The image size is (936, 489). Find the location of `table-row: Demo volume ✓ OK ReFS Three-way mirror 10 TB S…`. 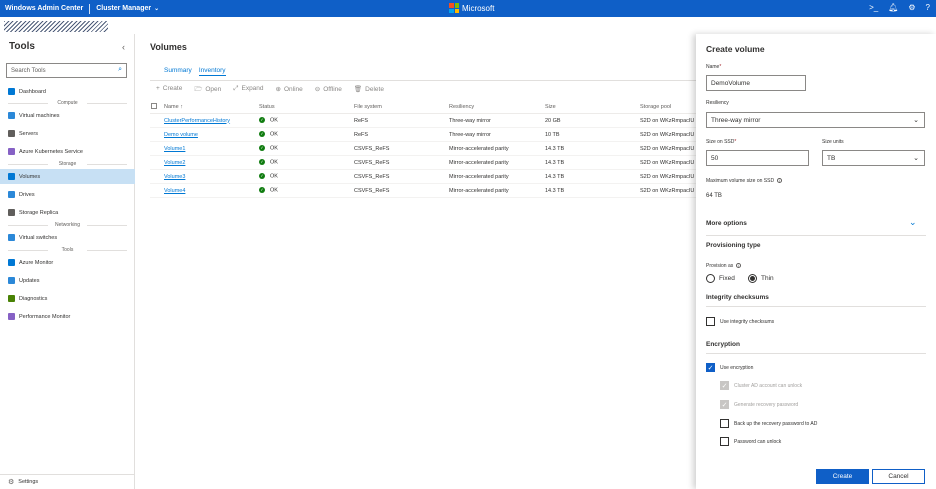

table-row: Demo volume ✓ OK ReFS Three-way mirror 10 TB S… is located at coordinates (423, 135).